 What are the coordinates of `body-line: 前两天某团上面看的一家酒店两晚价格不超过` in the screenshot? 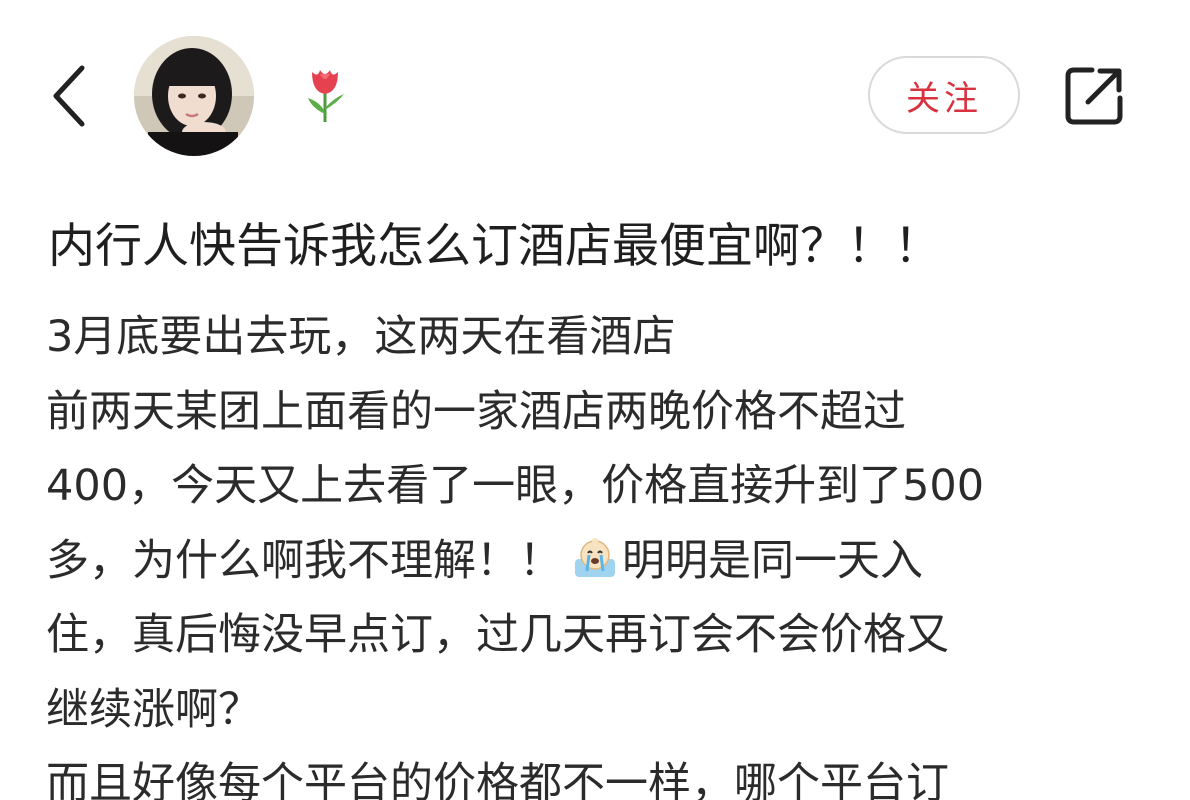 It's located at (476, 411).